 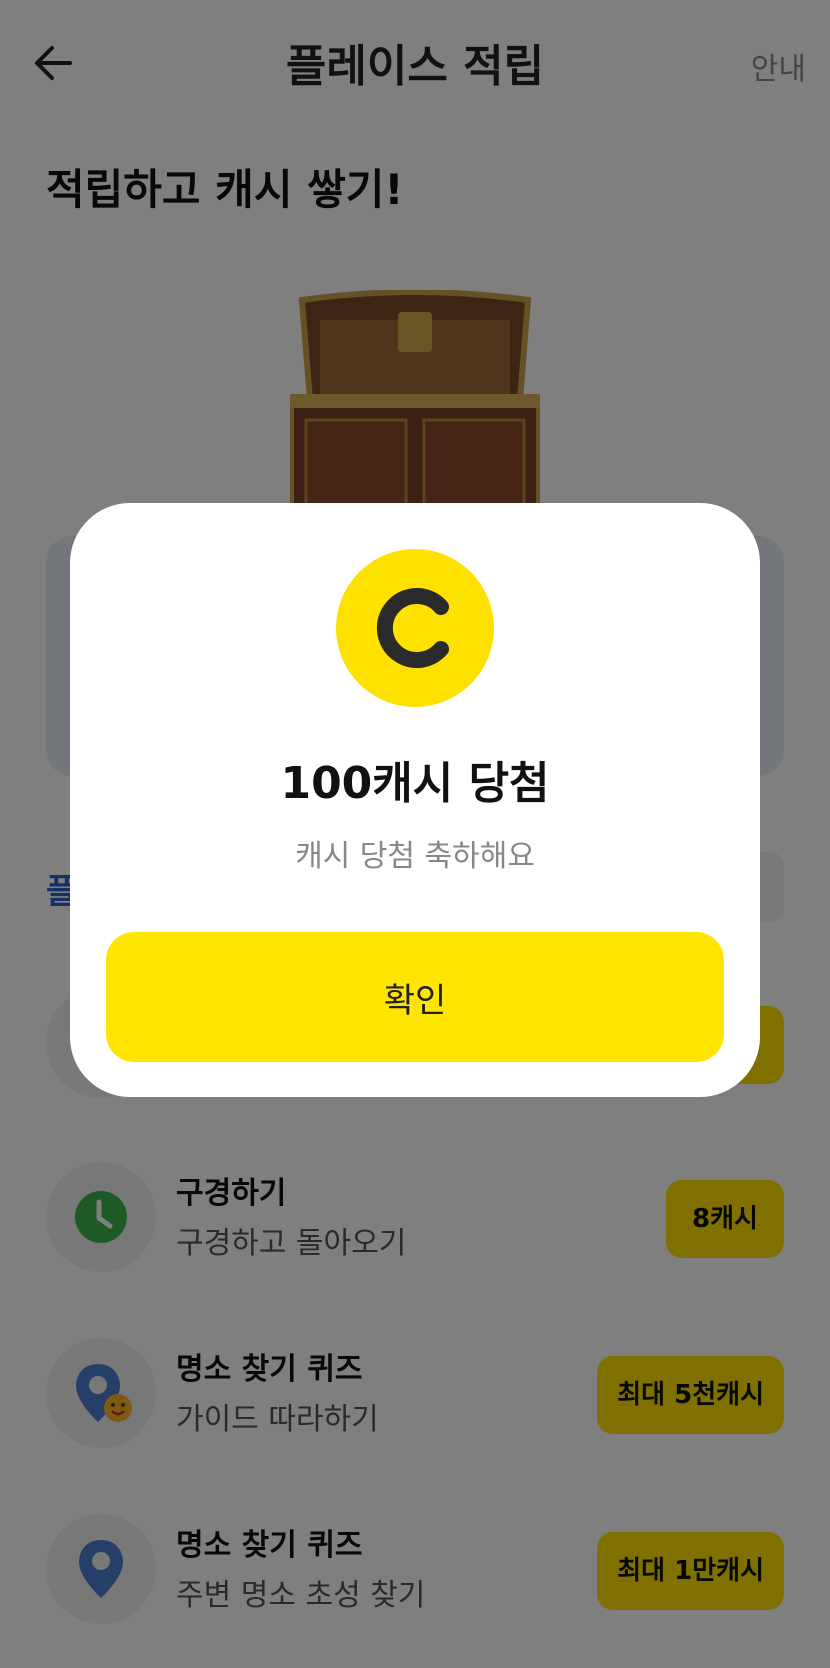 What do you see at coordinates (415, 628) in the screenshot?
I see `cash-coin-icon` at bounding box center [415, 628].